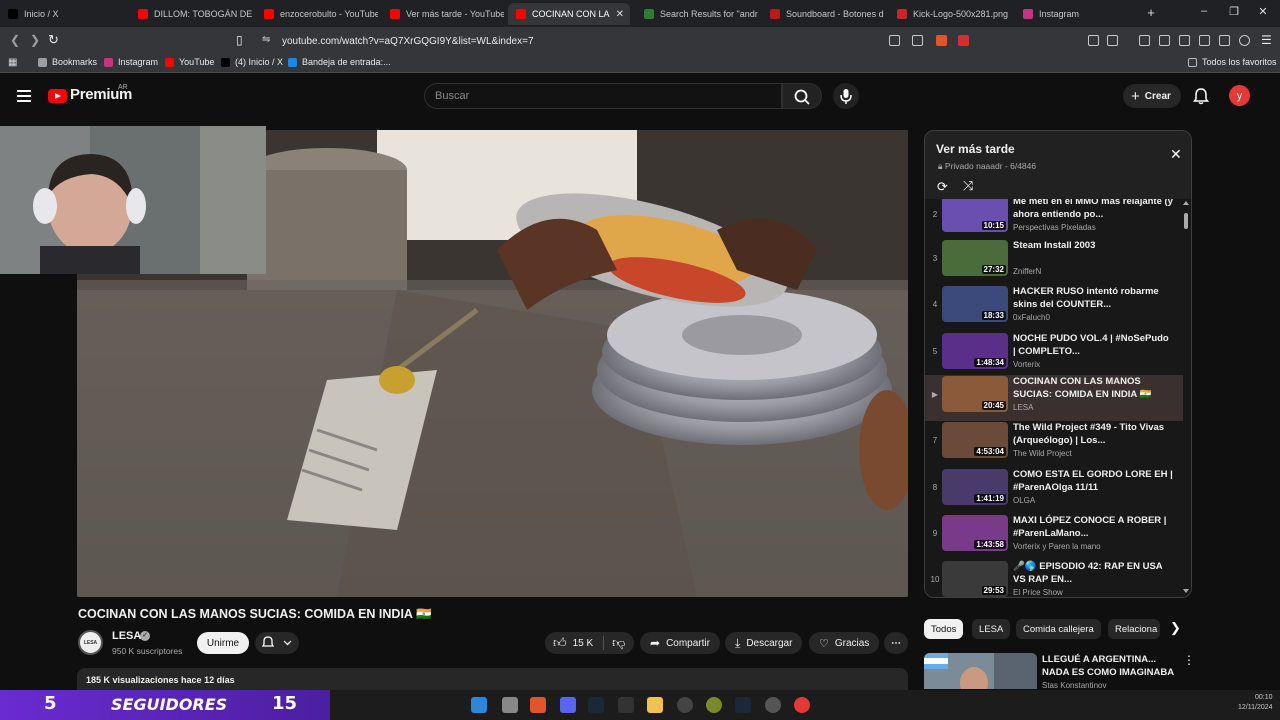  What do you see at coordinates (35, 40) in the screenshot?
I see `forward-icon: ❯` at bounding box center [35, 40].